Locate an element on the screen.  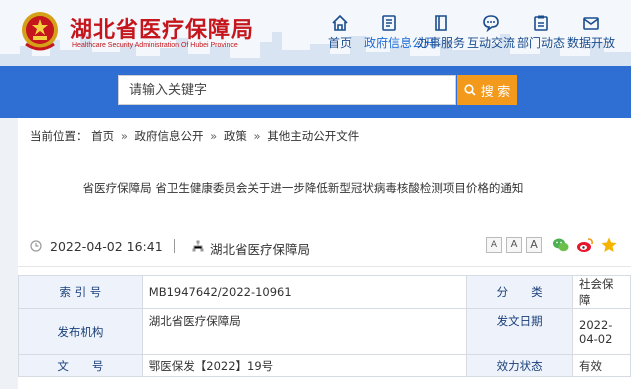
issue-date-line: 2022- is located at coordinates (596, 324).